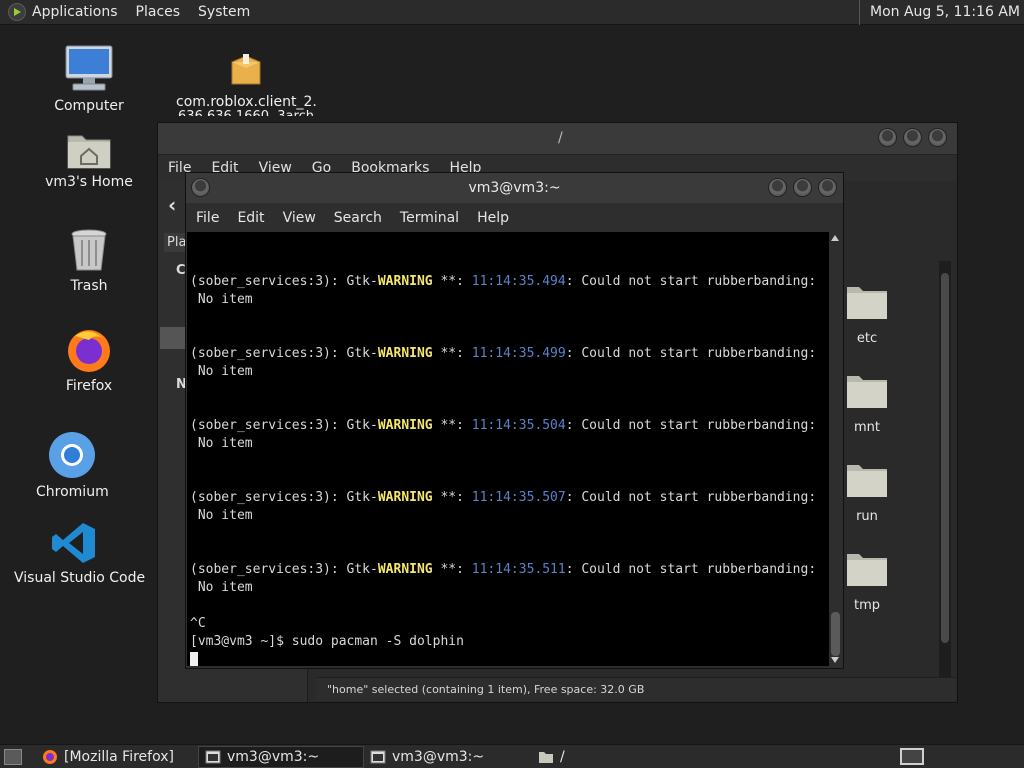 The image size is (1024, 768). Describe the element at coordinates (835, 238) in the screenshot. I see `scroll-up-arrow-icon` at that location.